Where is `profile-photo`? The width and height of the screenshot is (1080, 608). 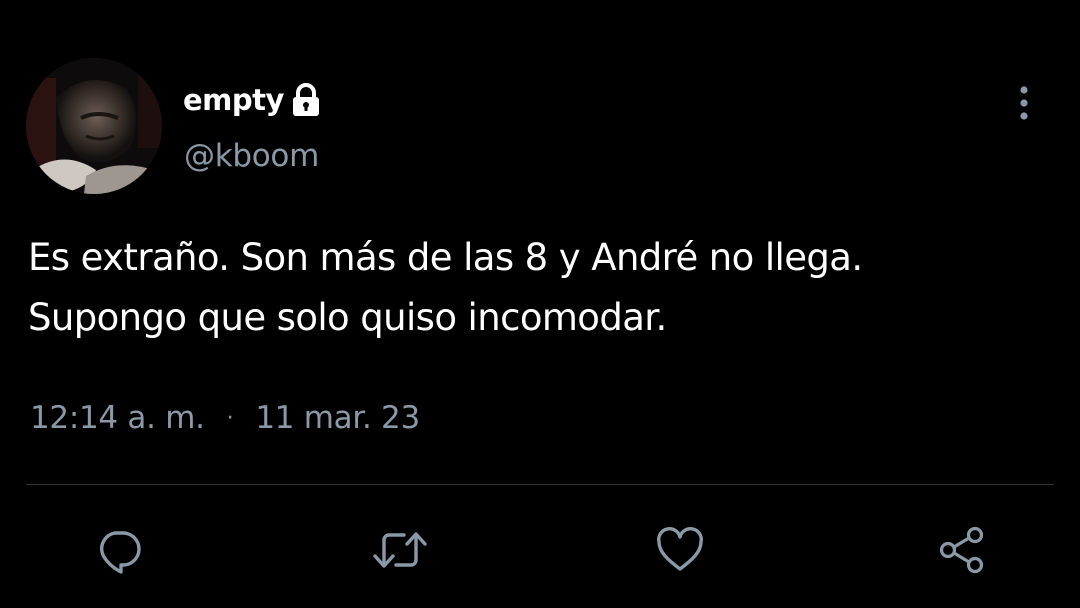
profile-photo is located at coordinates (94, 126).